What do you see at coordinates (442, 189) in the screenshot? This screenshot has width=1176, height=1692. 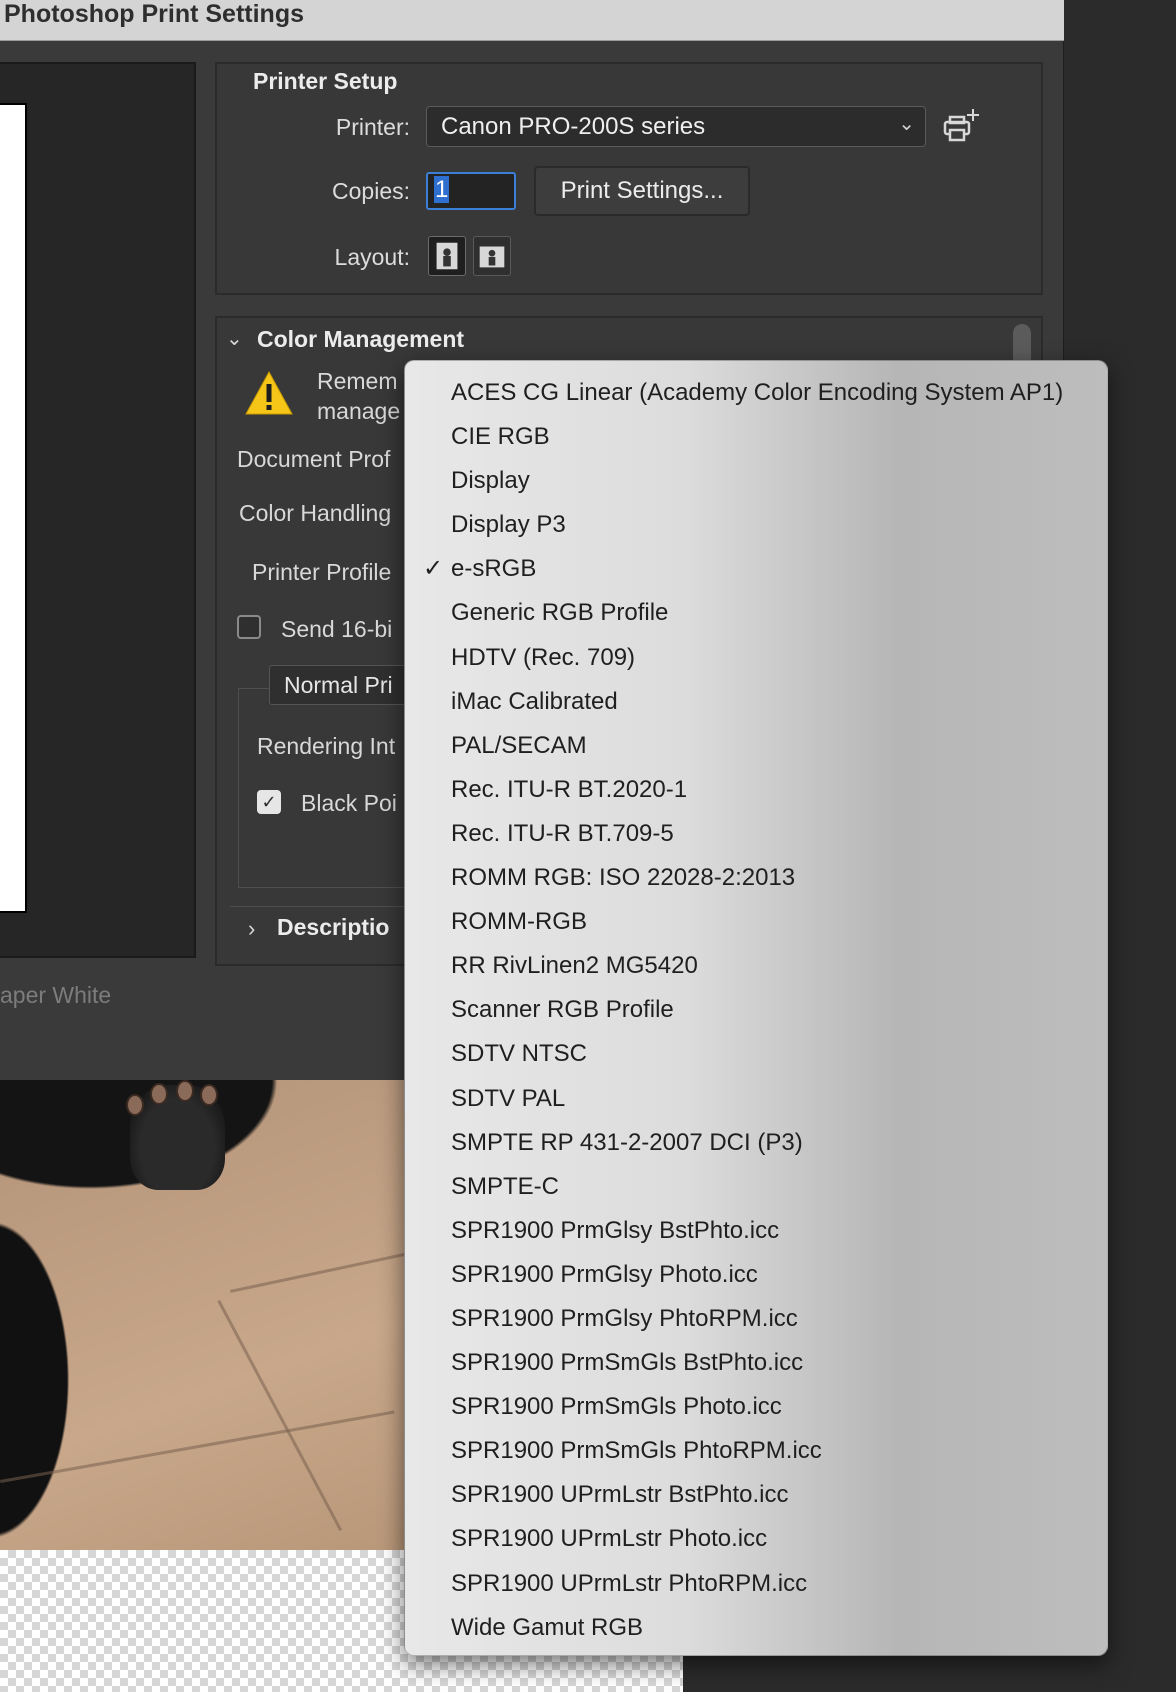 I see `copies-value: 1` at bounding box center [442, 189].